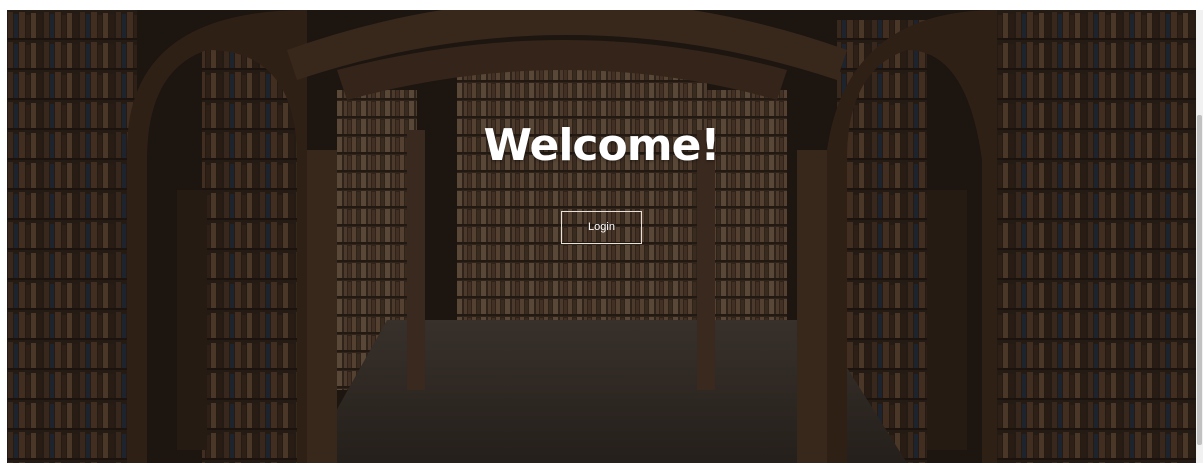 The height and width of the screenshot is (463, 1203). Describe the element at coordinates (601, 227) in the screenshot. I see `login-button: Login` at that location.